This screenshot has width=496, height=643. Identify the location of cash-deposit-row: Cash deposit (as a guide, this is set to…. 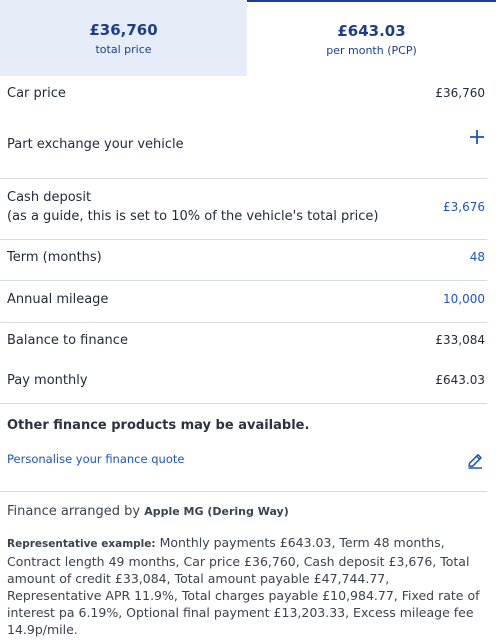
(243, 209).